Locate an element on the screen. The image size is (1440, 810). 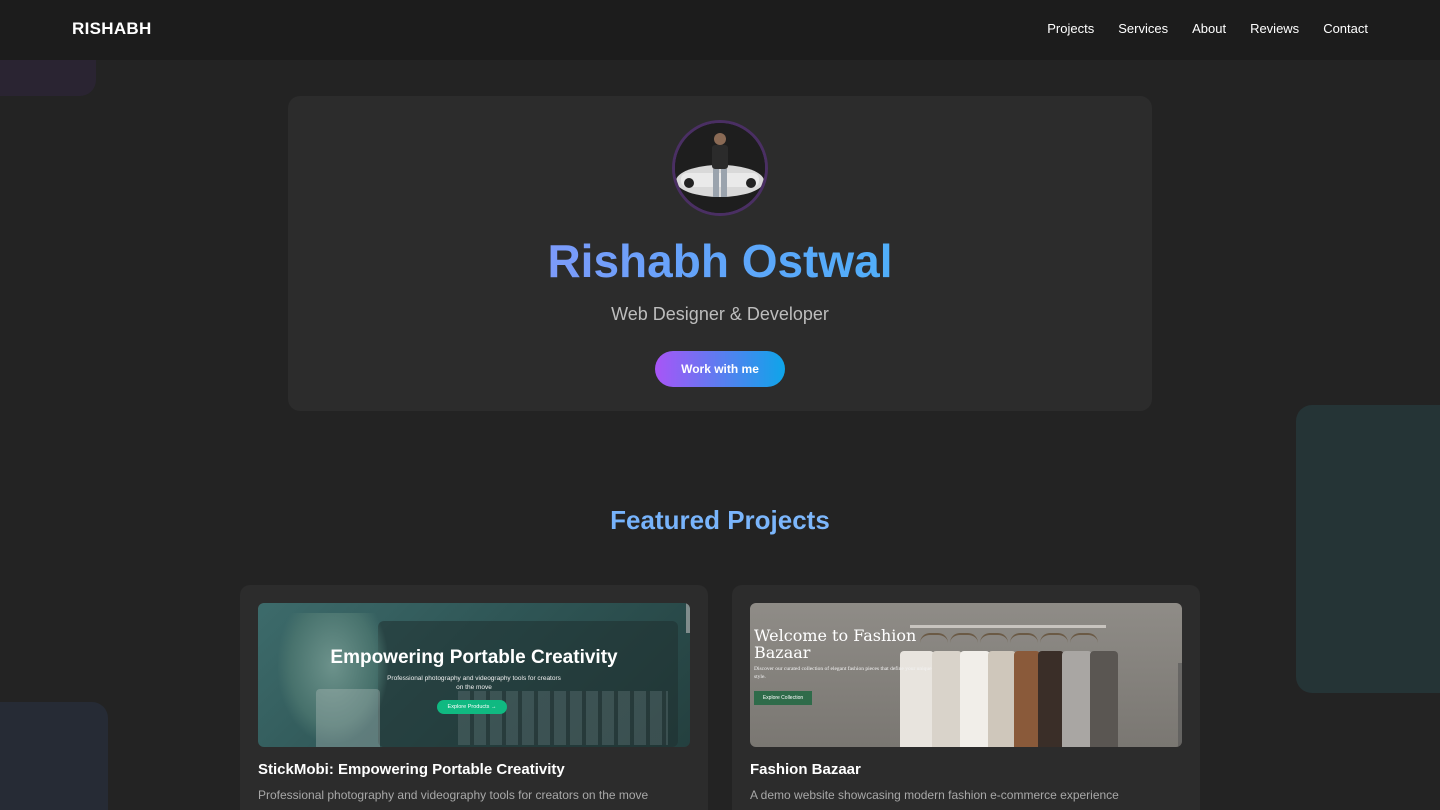
brand-logo: RISHABH is located at coordinates (112, 29).